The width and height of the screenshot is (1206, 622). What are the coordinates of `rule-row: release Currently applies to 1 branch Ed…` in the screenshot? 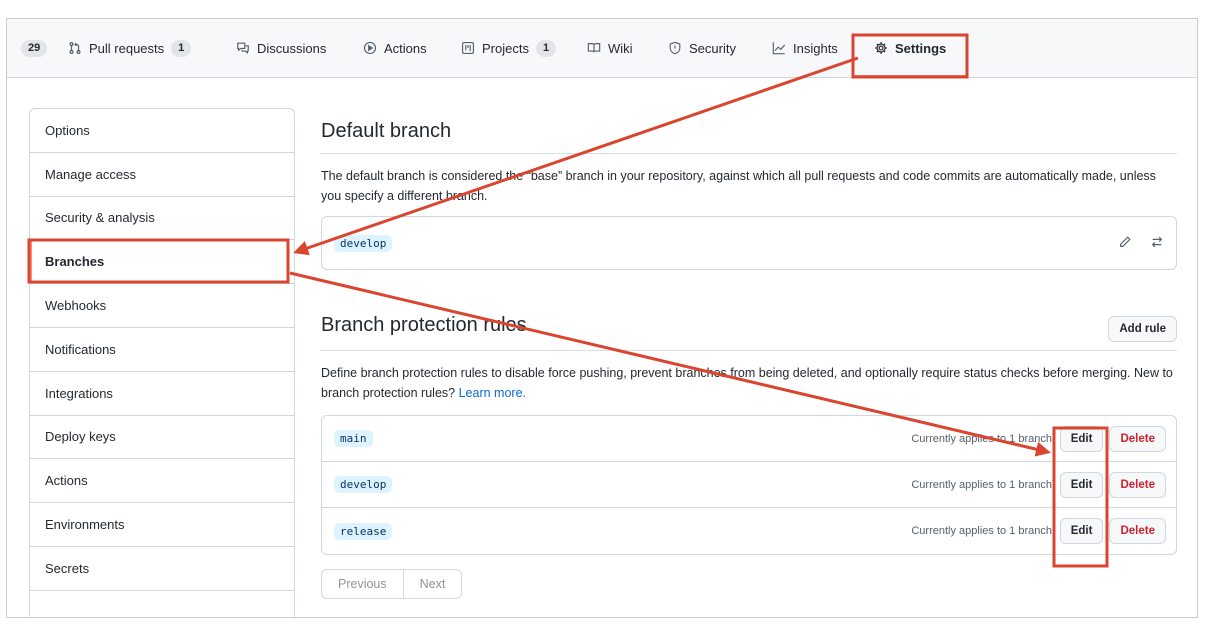 It's located at (749, 531).